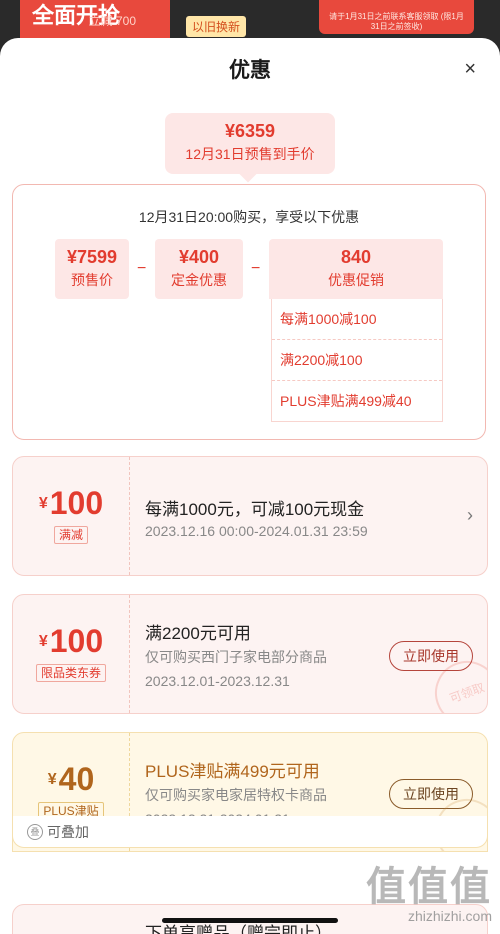 The width and height of the screenshot is (500, 934). I want to click on coupon-validity: 2023.12.01-2023.12.31, so click(217, 681).